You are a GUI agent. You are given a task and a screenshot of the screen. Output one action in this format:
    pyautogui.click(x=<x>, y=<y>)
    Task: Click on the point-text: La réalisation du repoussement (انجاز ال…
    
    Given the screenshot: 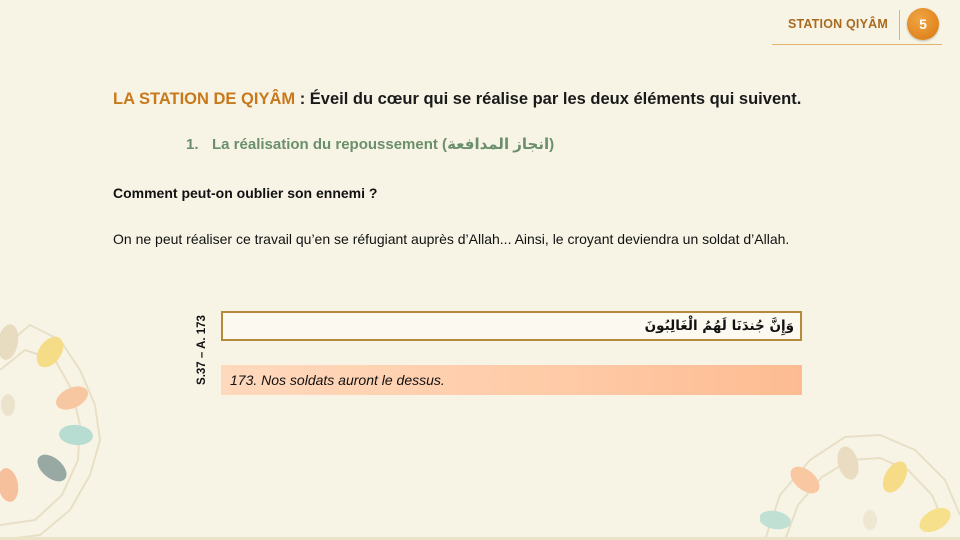 What is the action you would take?
    pyautogui.click(x=383, y=144)
    